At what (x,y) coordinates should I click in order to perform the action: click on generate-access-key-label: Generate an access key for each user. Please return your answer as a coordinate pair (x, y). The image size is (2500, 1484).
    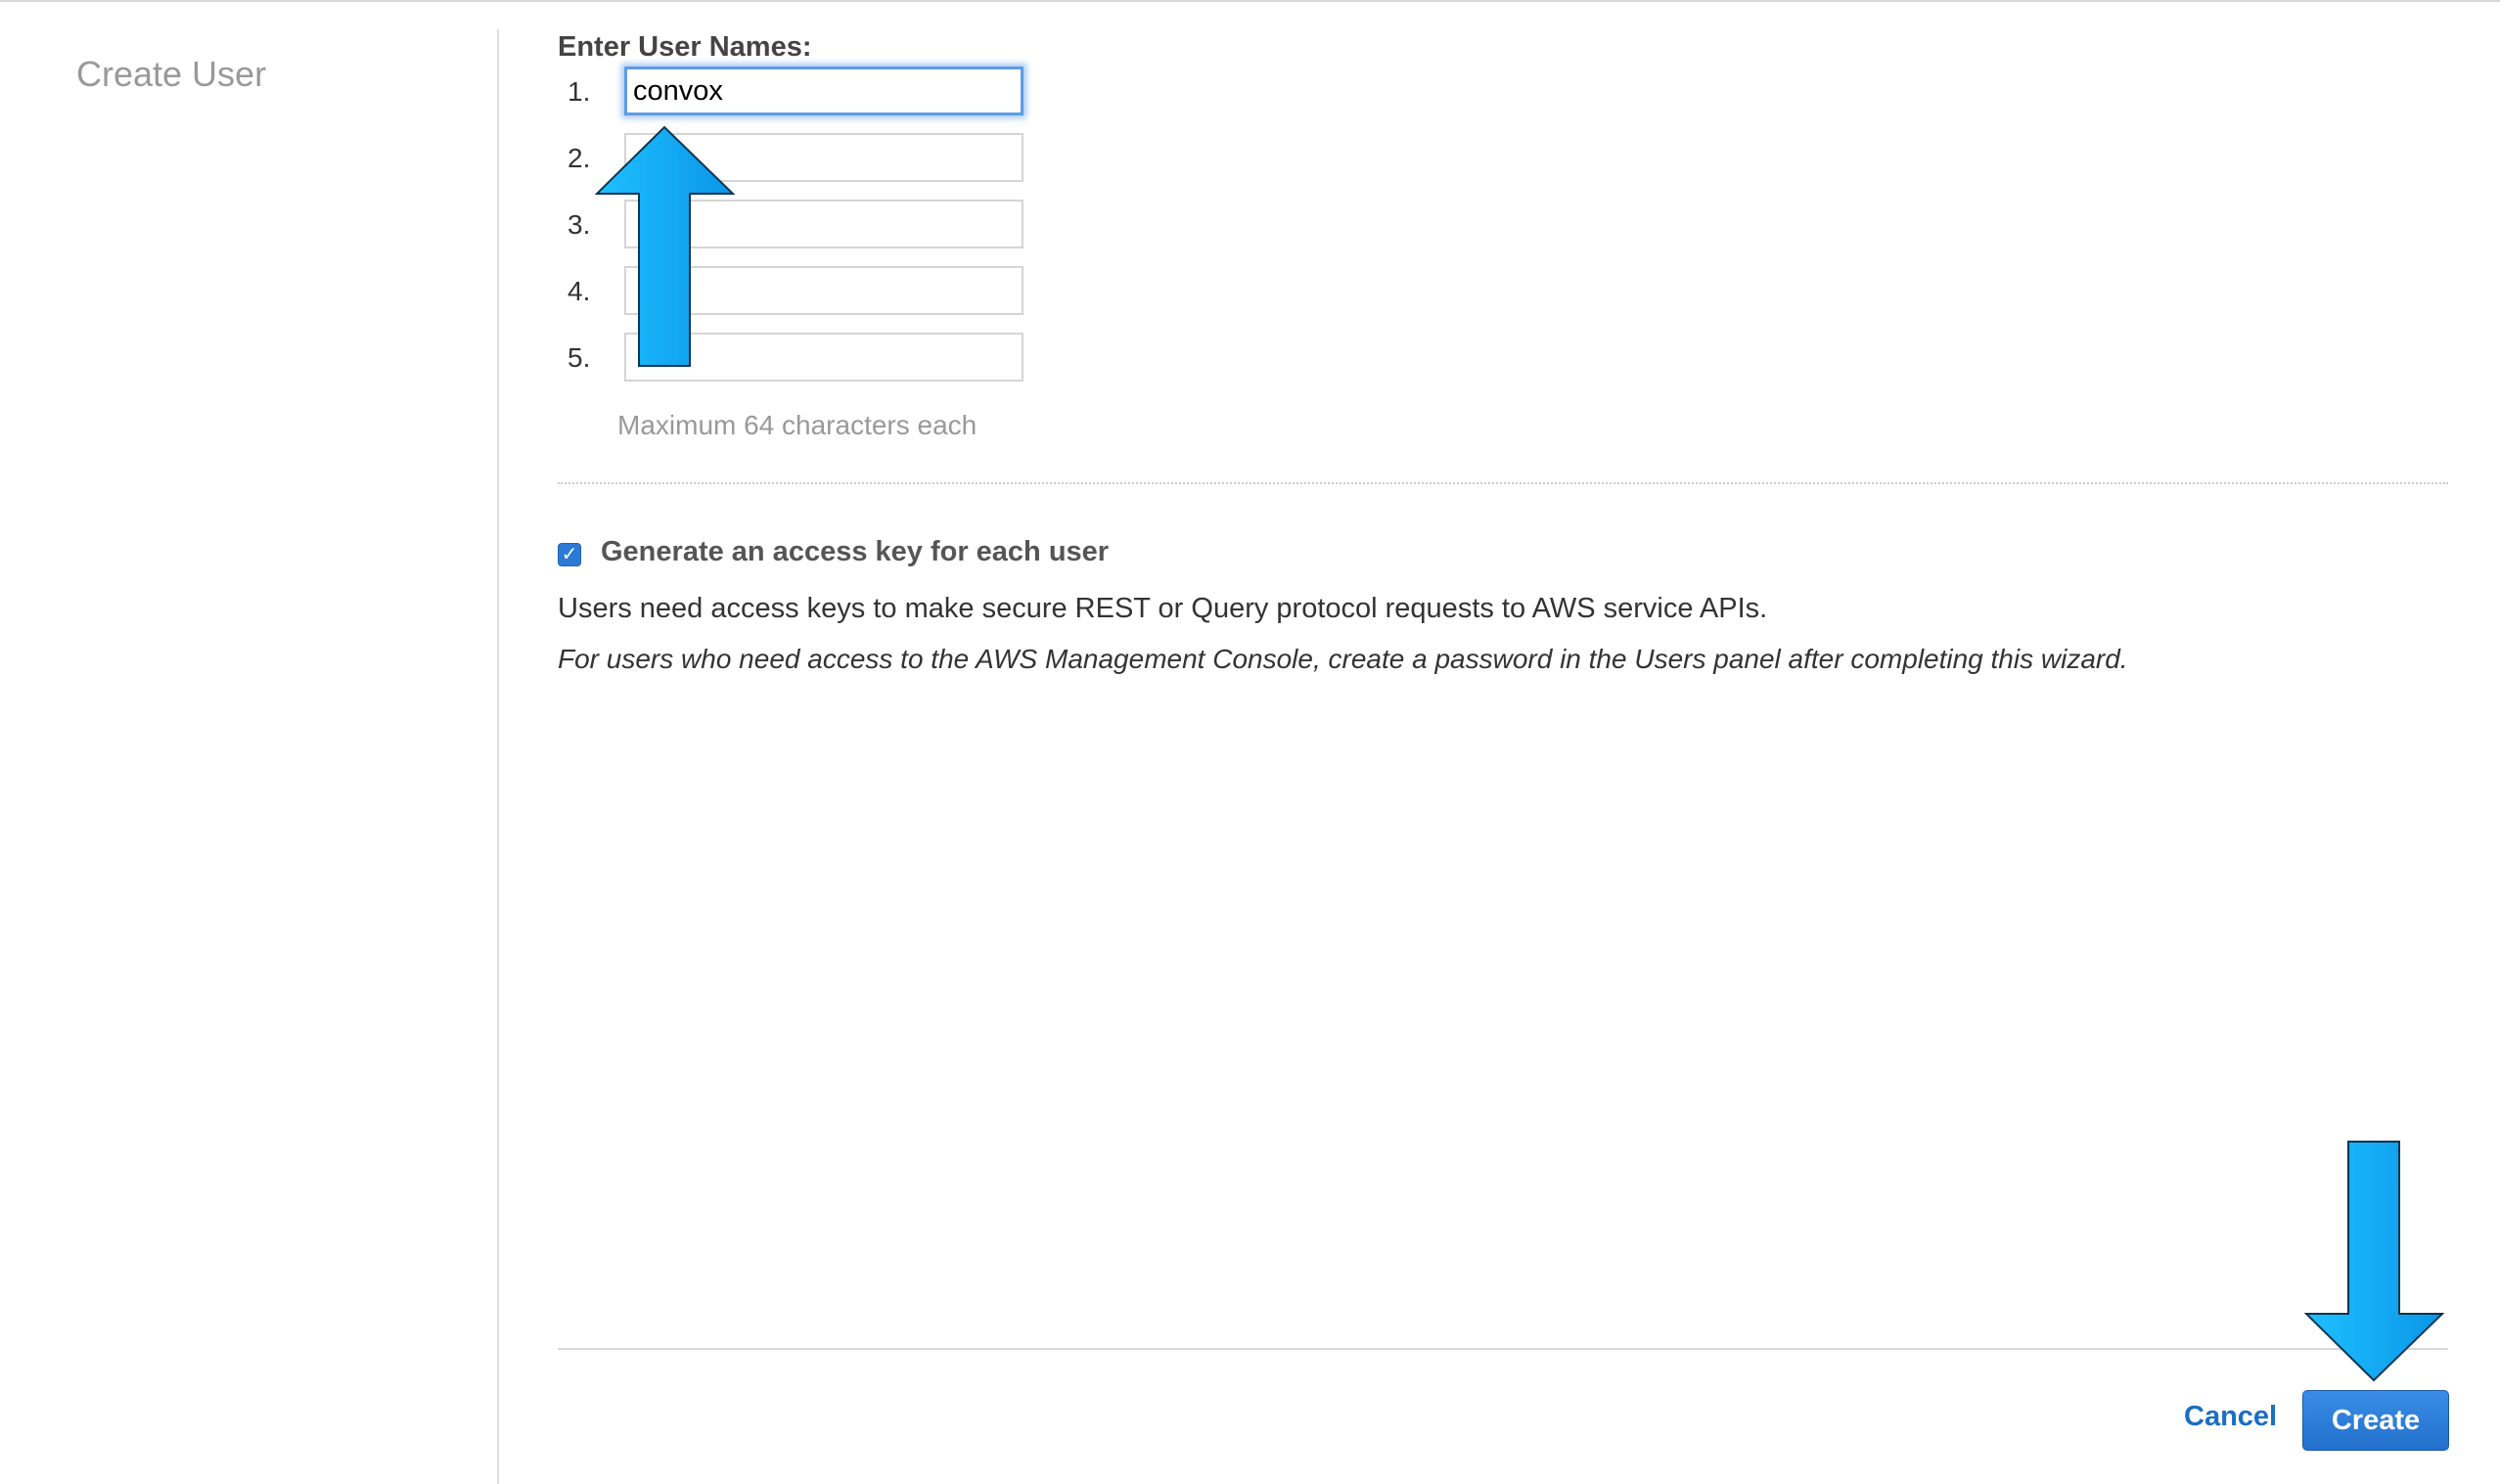
    Looking at the image, I should click on (855, 551).